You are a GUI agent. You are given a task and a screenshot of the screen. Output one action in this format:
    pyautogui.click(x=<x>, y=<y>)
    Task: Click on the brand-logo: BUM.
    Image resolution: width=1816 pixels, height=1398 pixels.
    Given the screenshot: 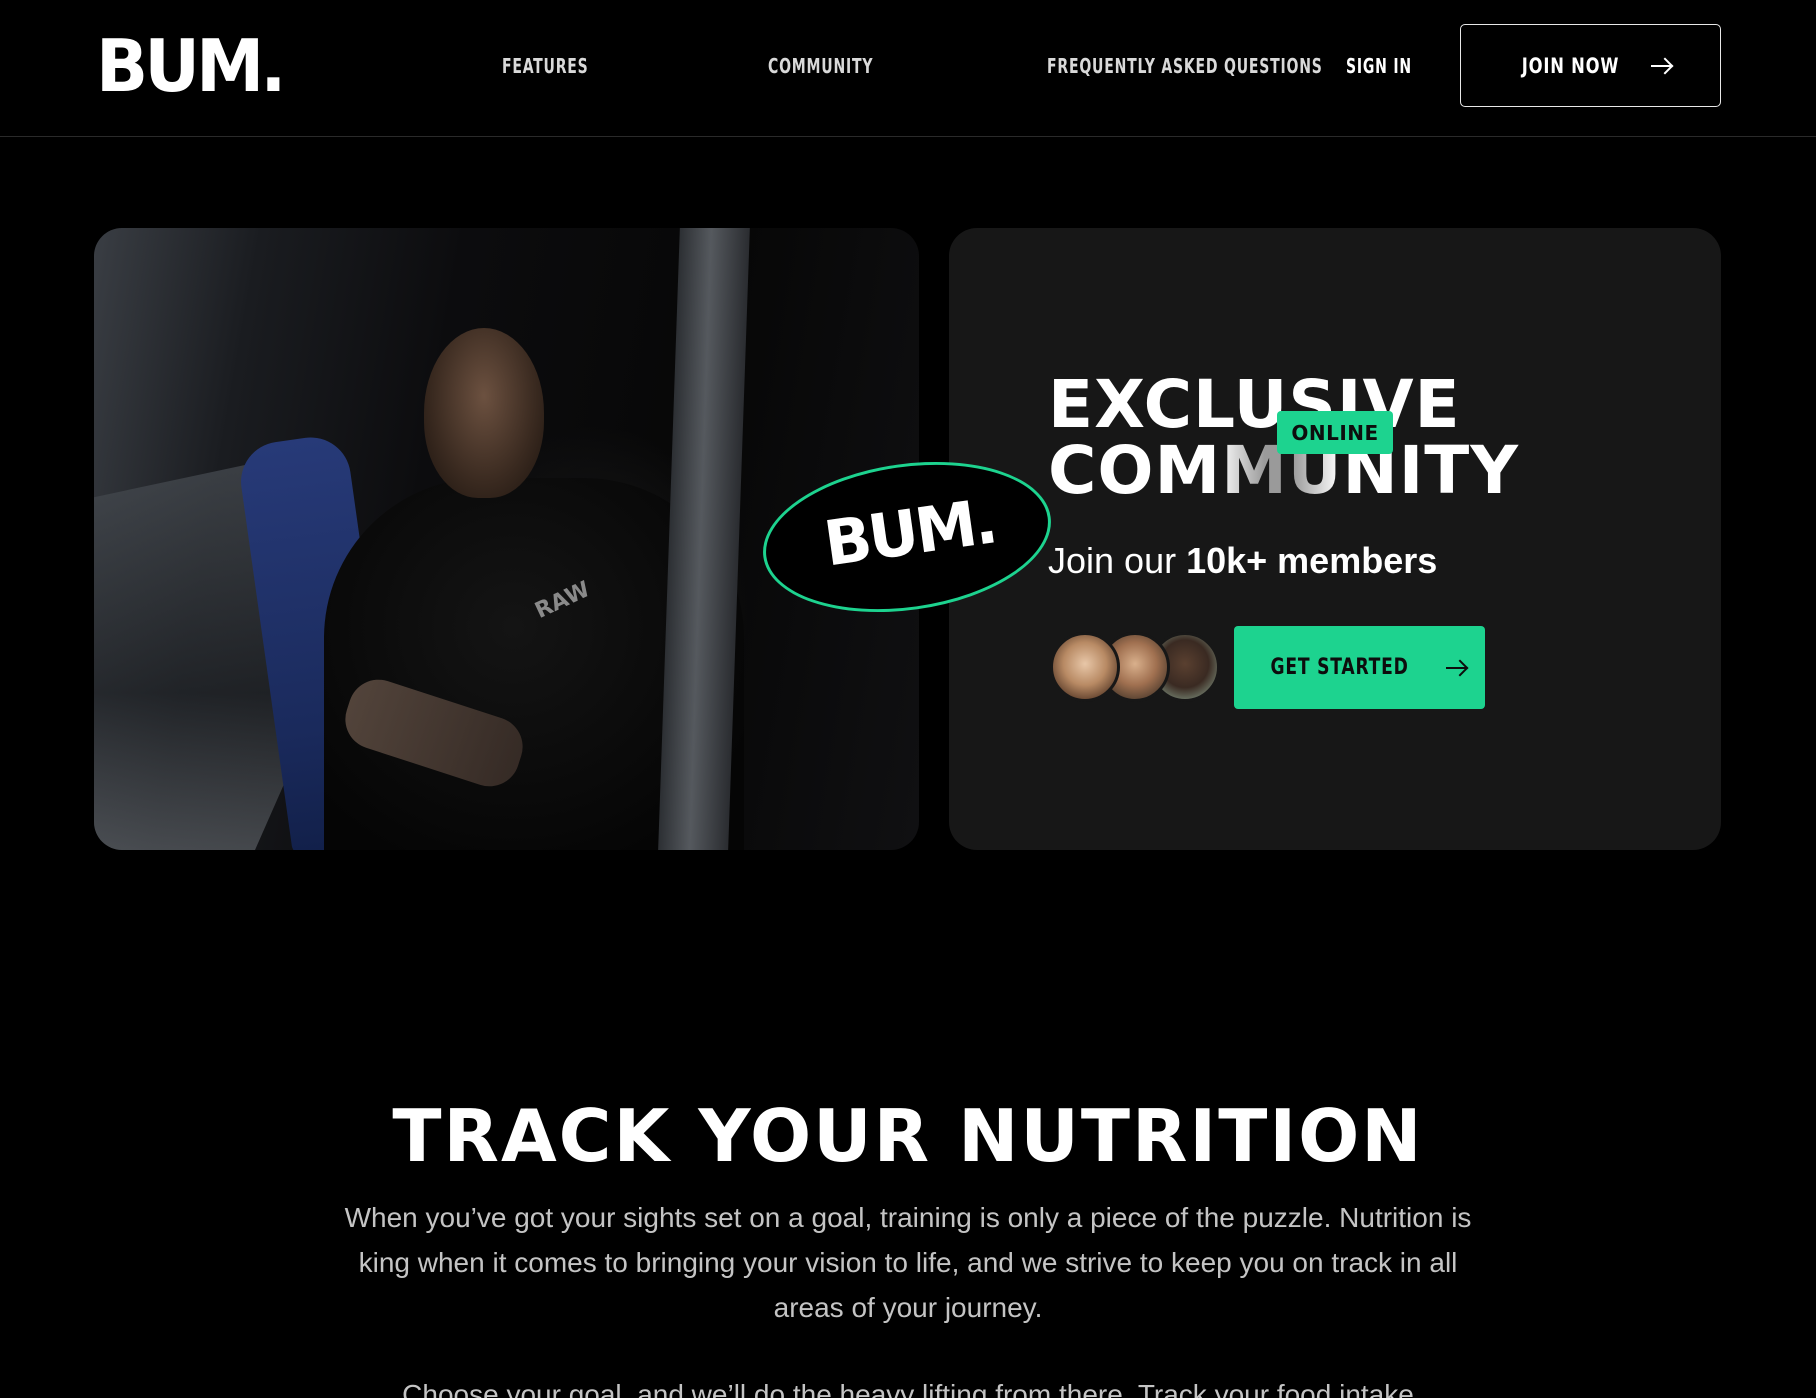 What is the action you would take?
    pyautogui.click(x=191, y=66)
    